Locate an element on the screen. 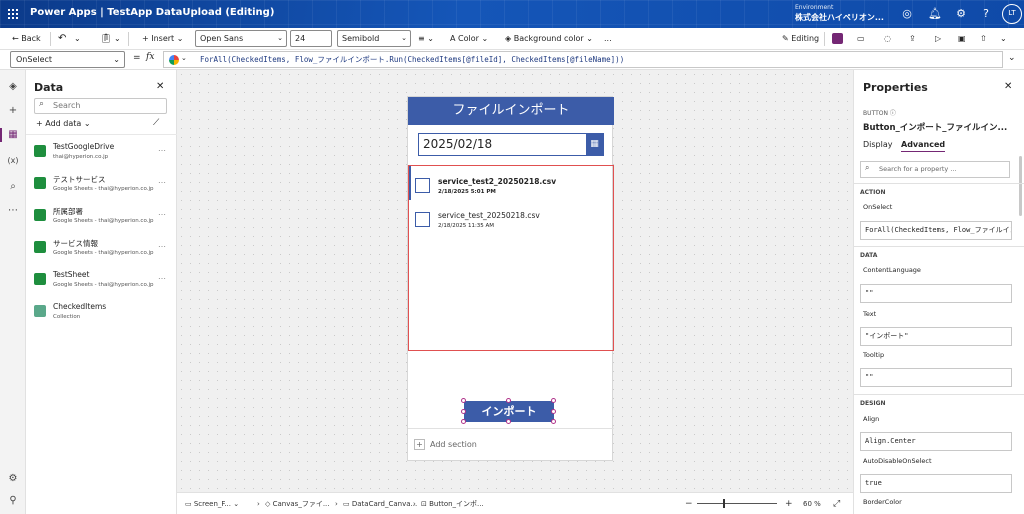  broom-icon: ⟋ is located at coordinates (156, 123).